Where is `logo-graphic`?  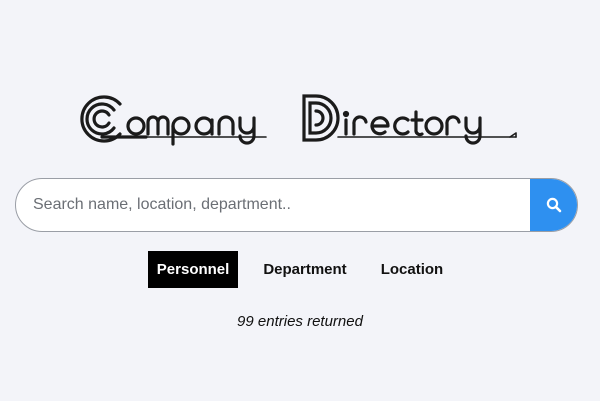
logo-graphic is located at coordinates (298, 120).